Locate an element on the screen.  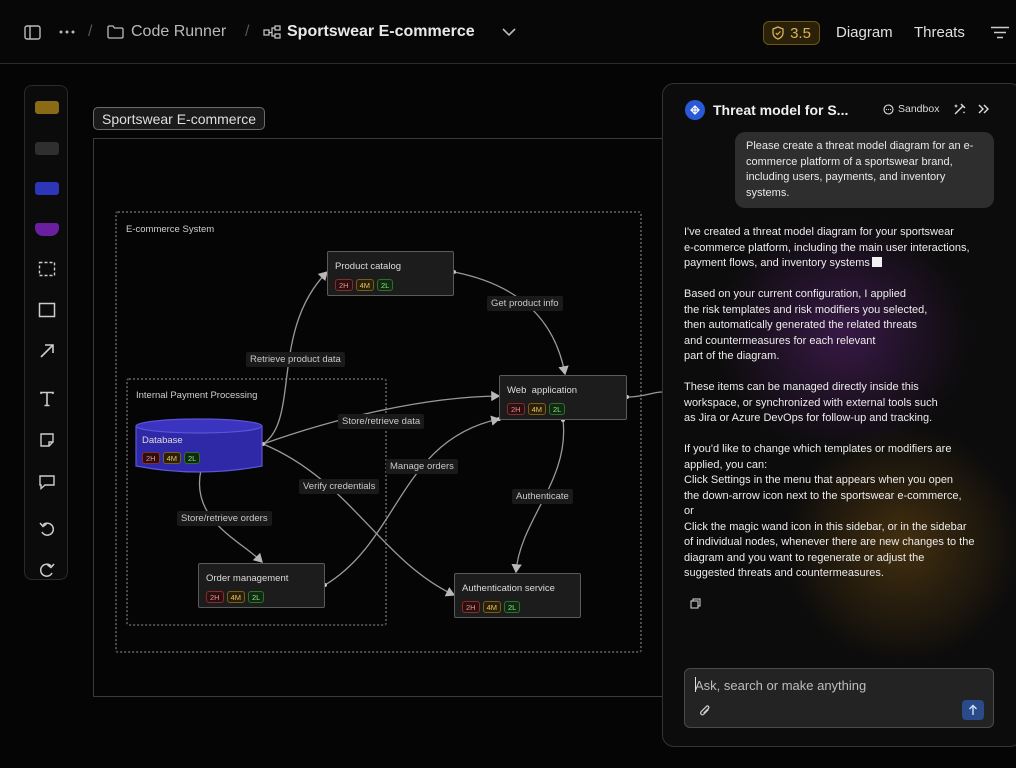
send-button is located at coordinates (973, 710).